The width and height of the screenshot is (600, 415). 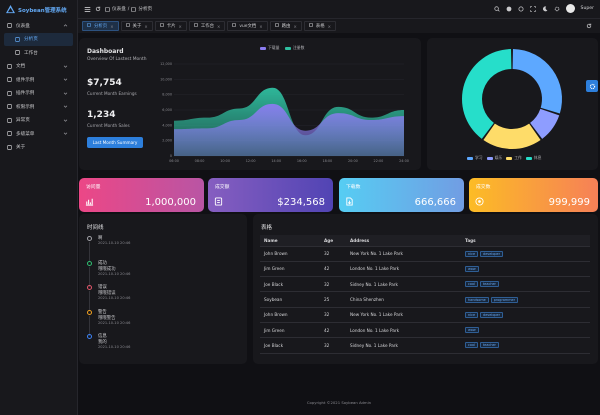 What do you see at coordinates (489, 345) in the screenshot?
I see `tag-badge: teacher` at bounding box center [489, 345].